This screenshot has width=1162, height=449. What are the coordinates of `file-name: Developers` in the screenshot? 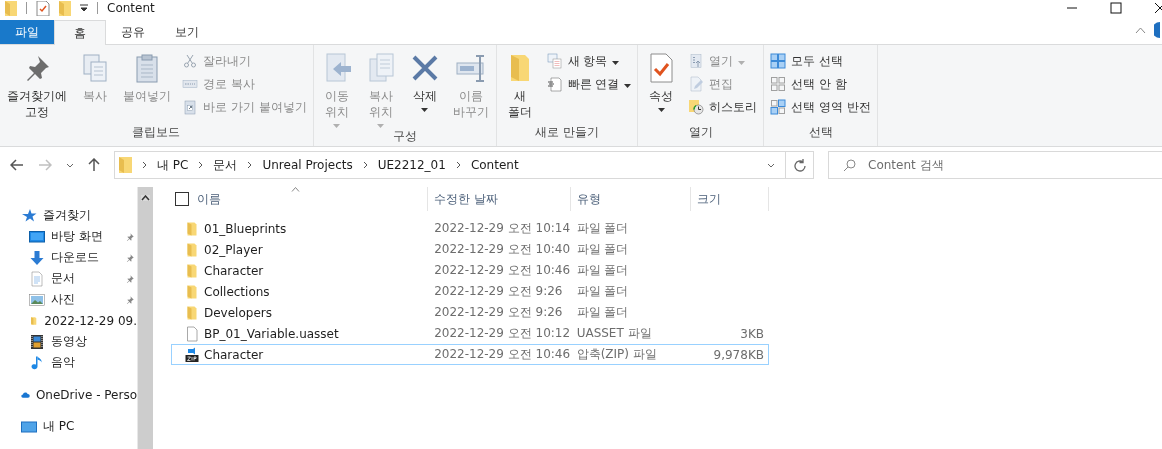 It's located at (238, 312).